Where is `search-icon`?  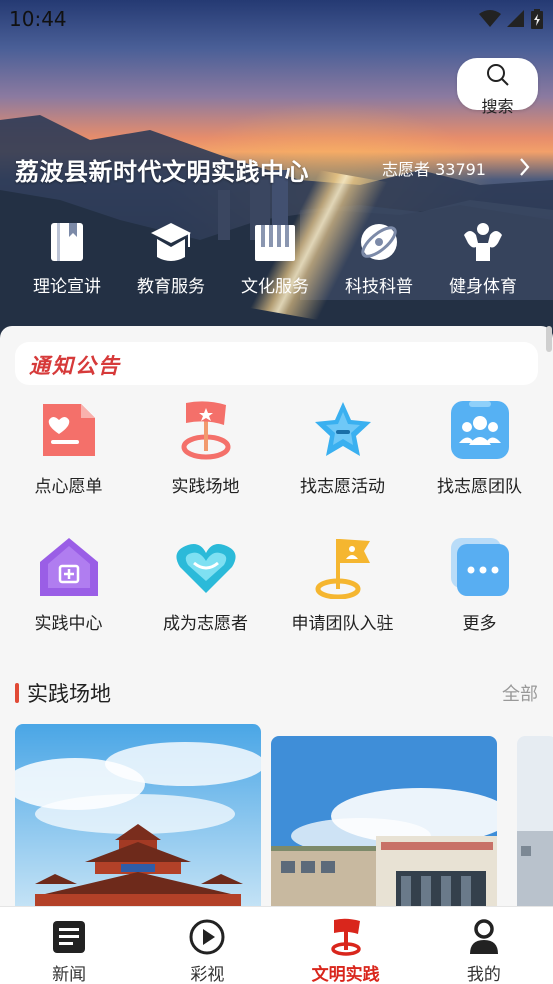 search-icon is located at coordinates (497, 75).